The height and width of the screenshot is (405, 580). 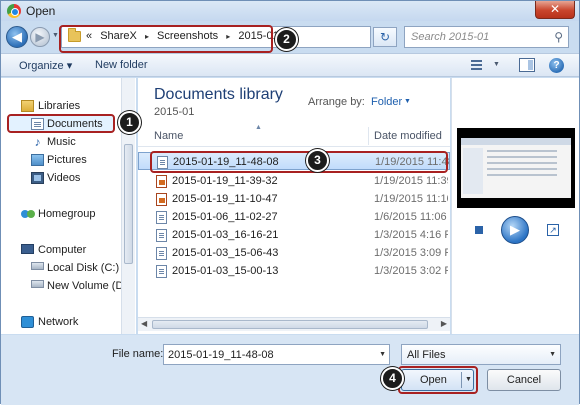 I want to click on file-date: 1/6/2015 11:06, so click(x=410, y=217).